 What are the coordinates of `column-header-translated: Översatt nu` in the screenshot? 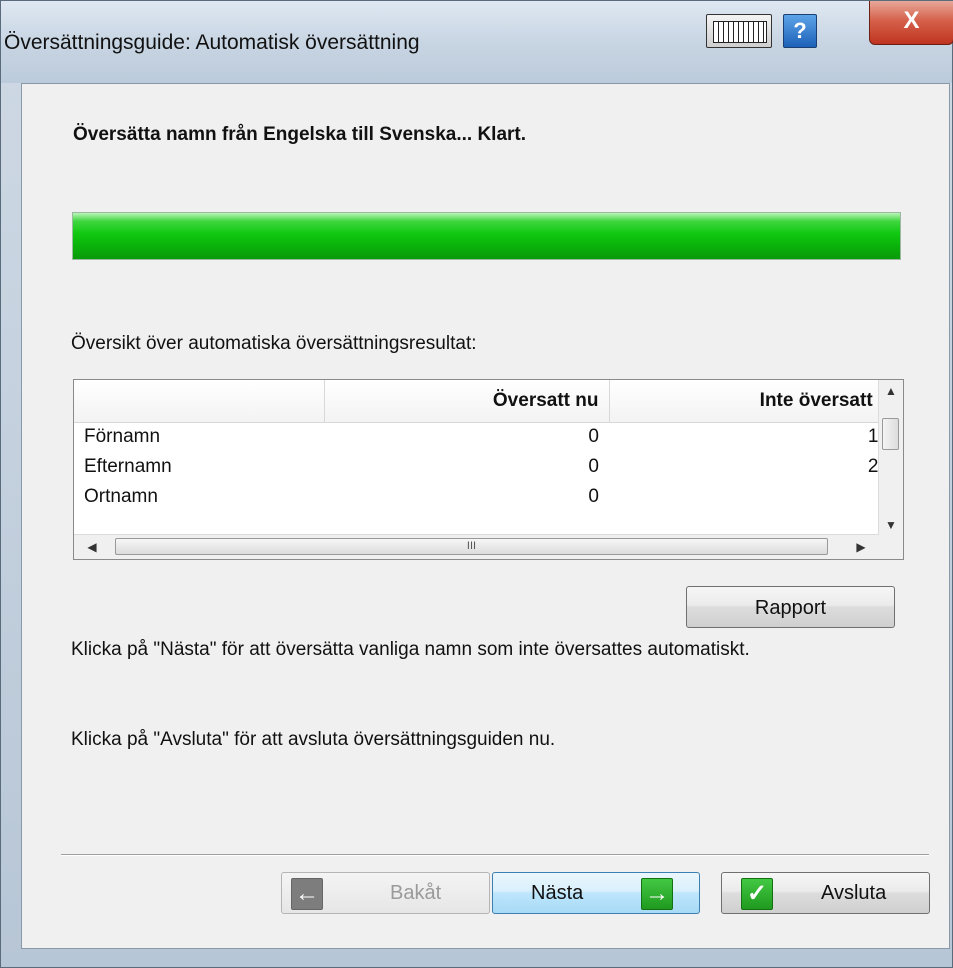 It's located at (467, 401).